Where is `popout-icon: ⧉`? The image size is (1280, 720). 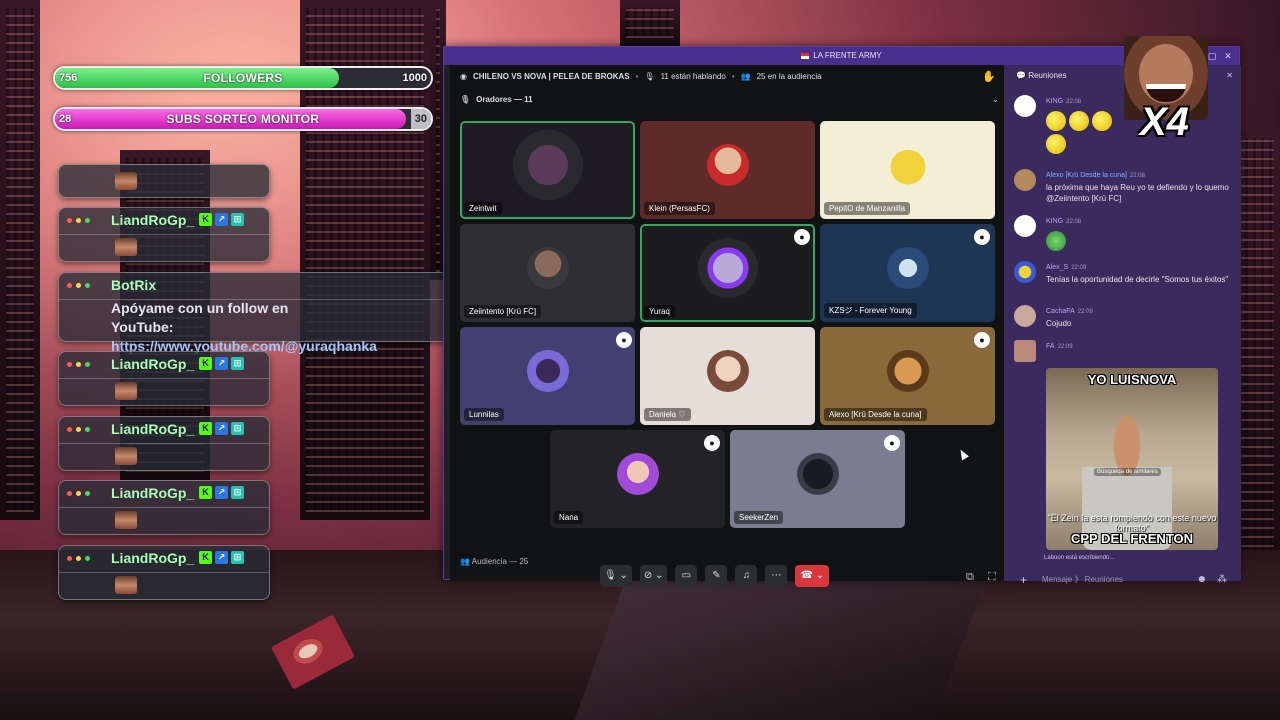 popout-icon: ⧉ is located at coordinates (970, 577).